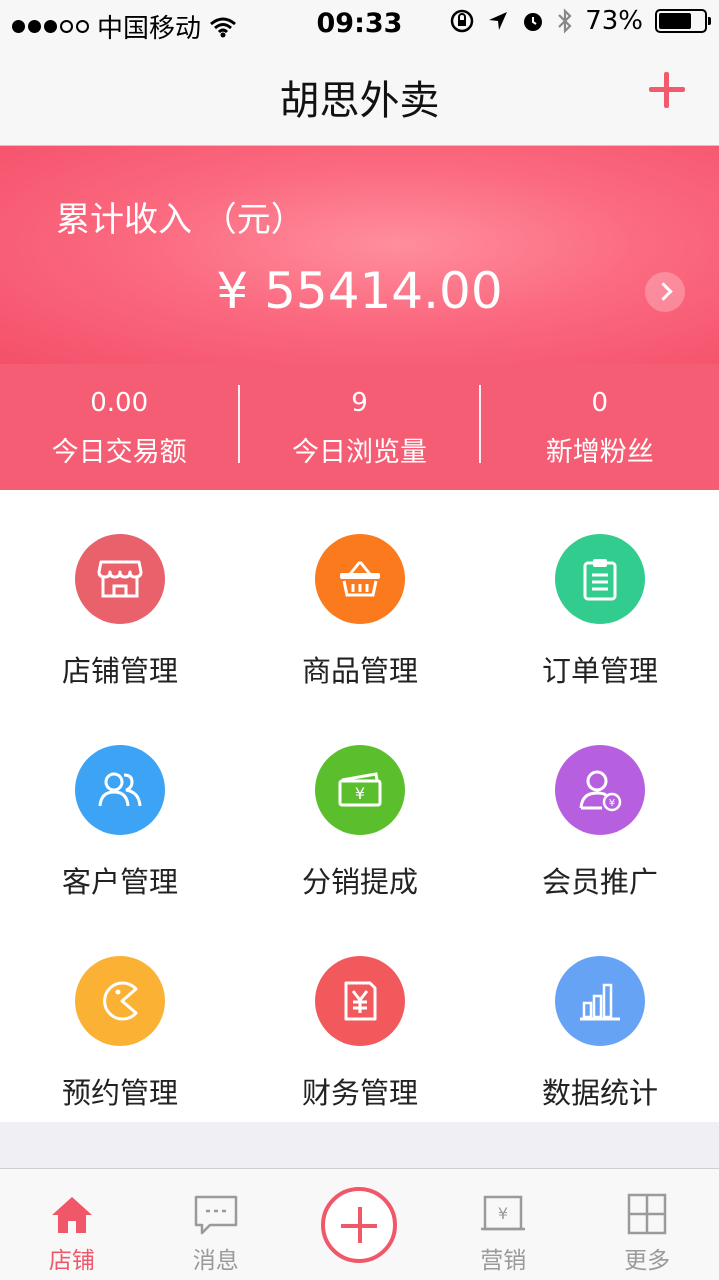  I want to click on tab-bar: 店铺 消息 ¥ 营销 更多, so click(359, 1224).